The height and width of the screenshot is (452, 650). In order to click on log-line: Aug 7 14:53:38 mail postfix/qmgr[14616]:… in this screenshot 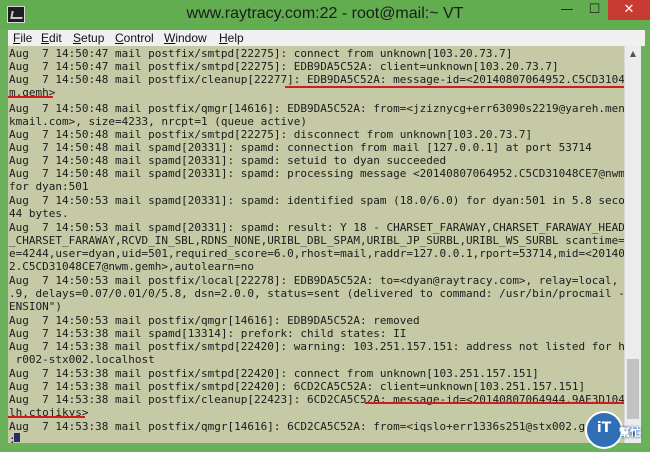, I will do `click(316, 426)`.